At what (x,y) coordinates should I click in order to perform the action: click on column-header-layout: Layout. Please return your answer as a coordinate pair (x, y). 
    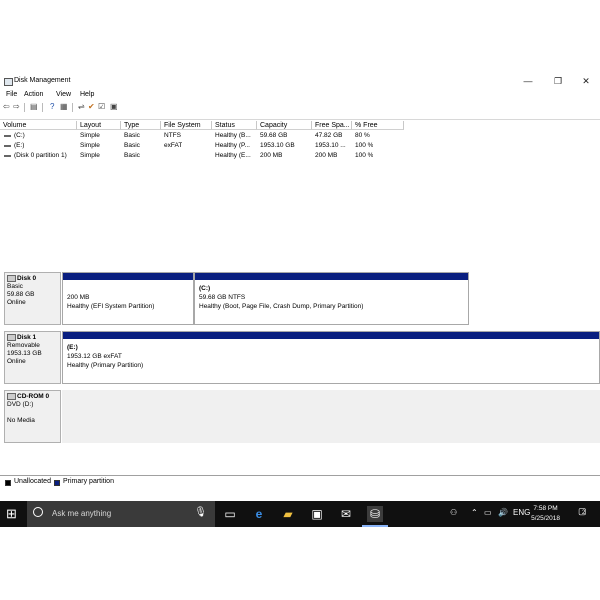
    Looking at the image, I should click on (99, 125).